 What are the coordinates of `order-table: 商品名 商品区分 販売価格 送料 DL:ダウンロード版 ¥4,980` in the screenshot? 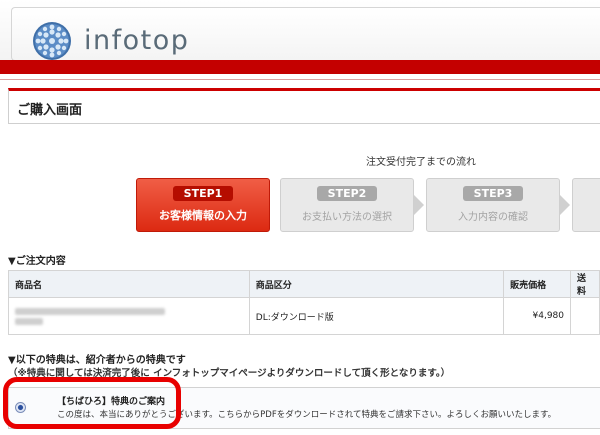 It's located at (304, 302).